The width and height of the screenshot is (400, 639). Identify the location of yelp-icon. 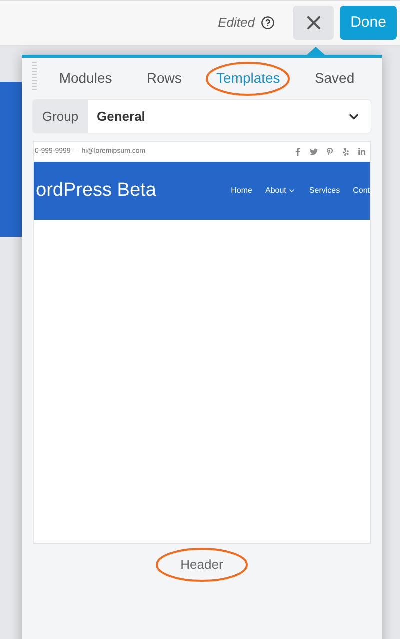
(346, 152).